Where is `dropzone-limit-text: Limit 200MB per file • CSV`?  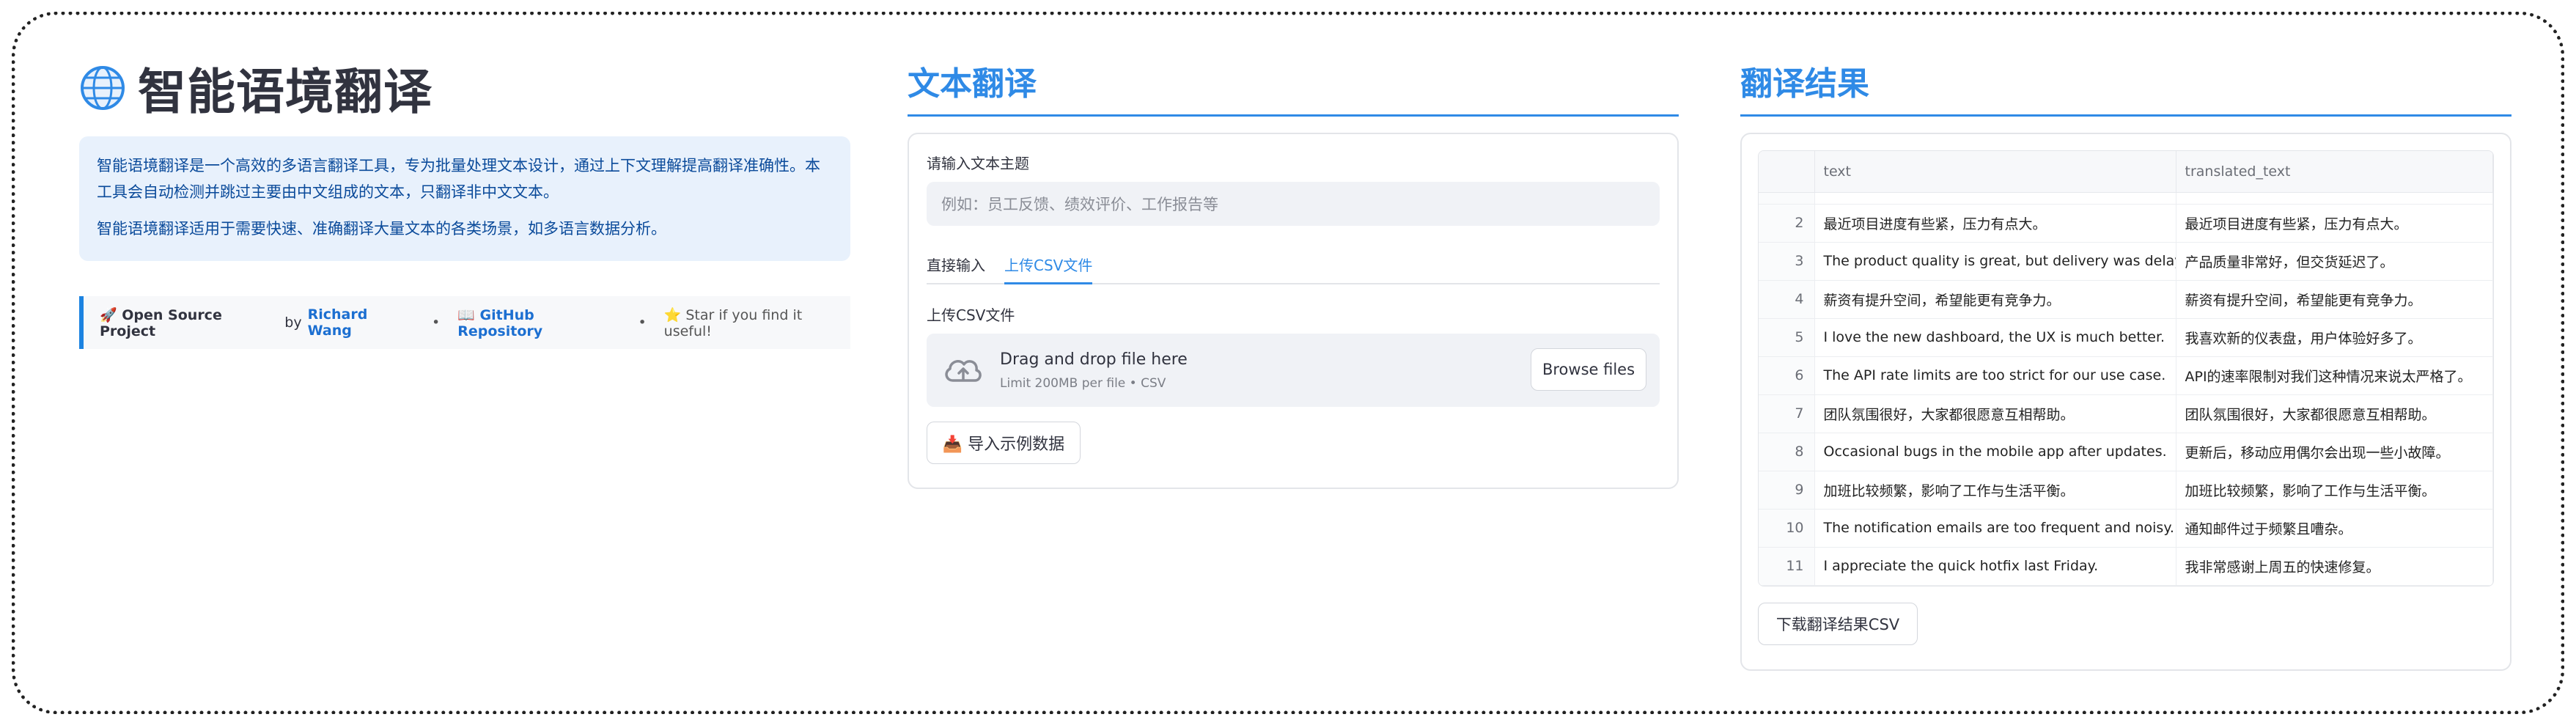 dropzone-limit-text: Limit 200MB per file • CSV is located at coordinates (1083, 383).